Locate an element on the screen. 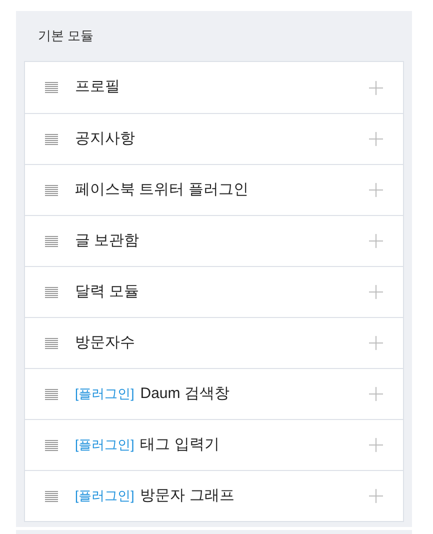 Image resolution: width=433 pixels, height=534 pixels. module-name: 페이스북 트위터 플러그인 is located at coordinates (161, 190).